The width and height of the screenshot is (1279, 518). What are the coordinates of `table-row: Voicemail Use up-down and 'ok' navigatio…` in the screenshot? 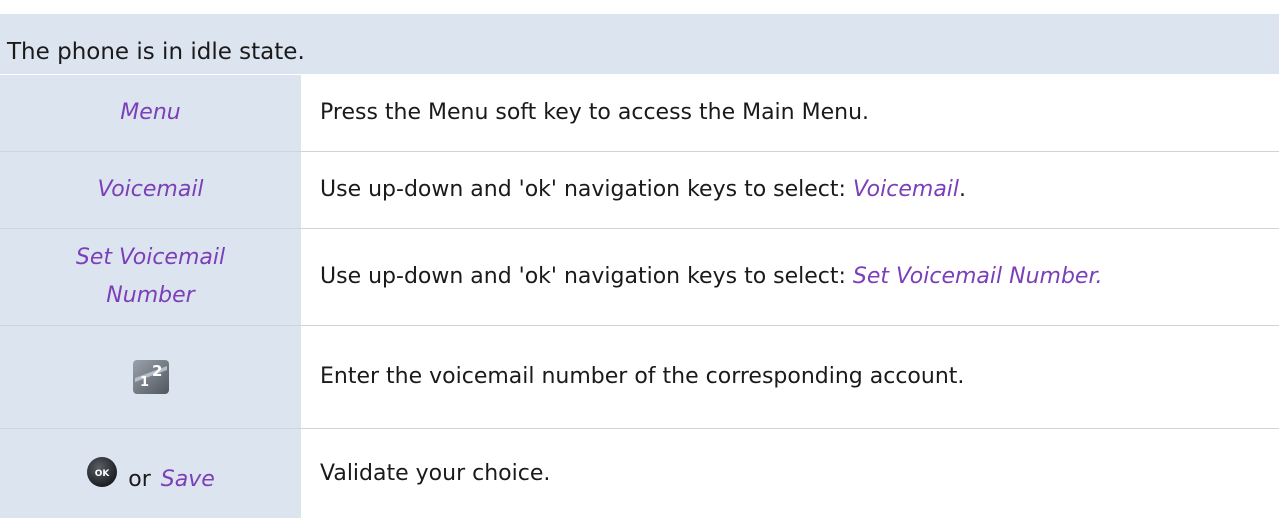 It's located at (639, 190).